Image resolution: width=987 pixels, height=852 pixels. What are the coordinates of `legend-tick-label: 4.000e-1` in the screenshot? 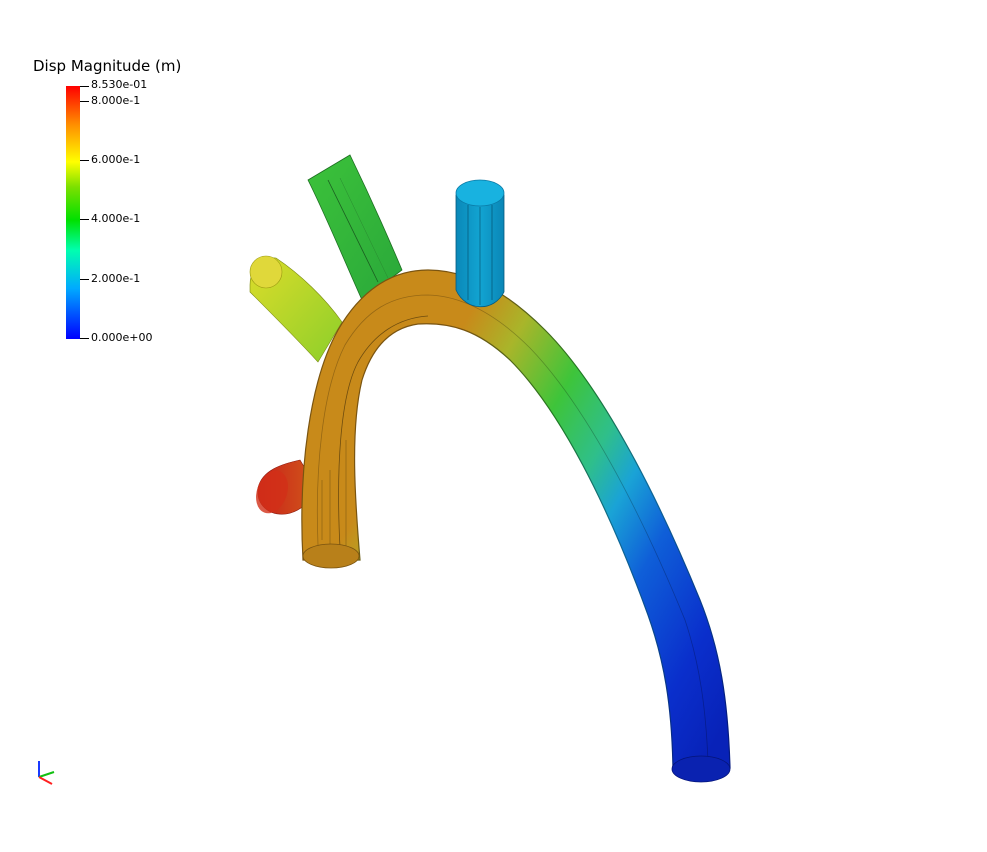 It's located at (116, 218).